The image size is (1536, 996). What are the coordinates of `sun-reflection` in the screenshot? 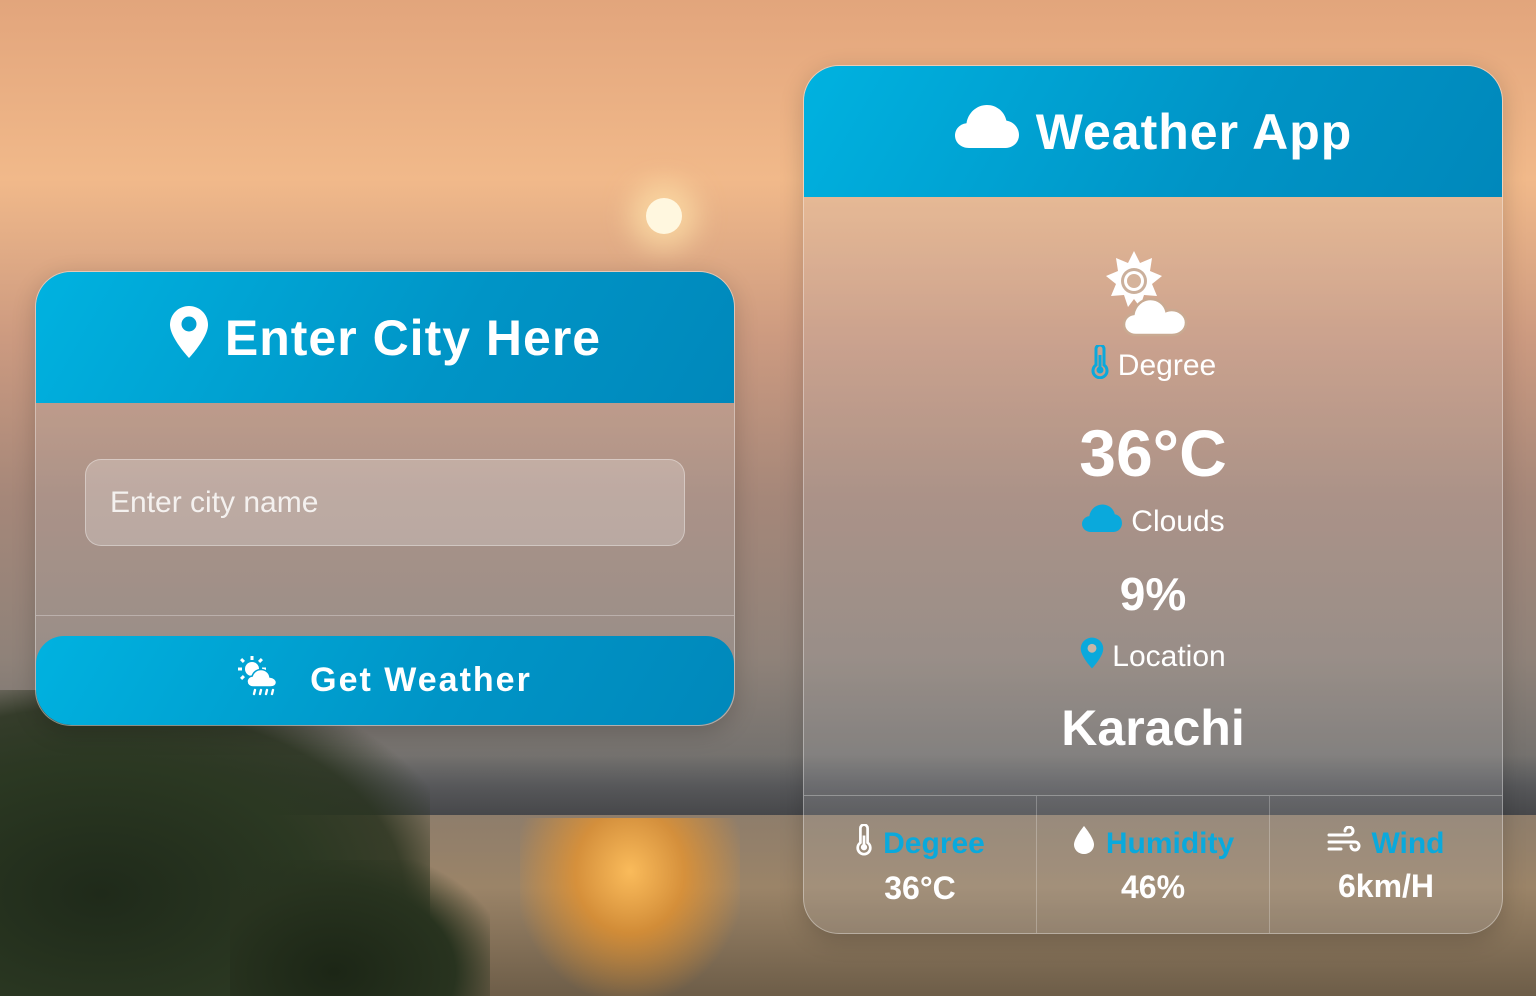 It's located at (630, 907).